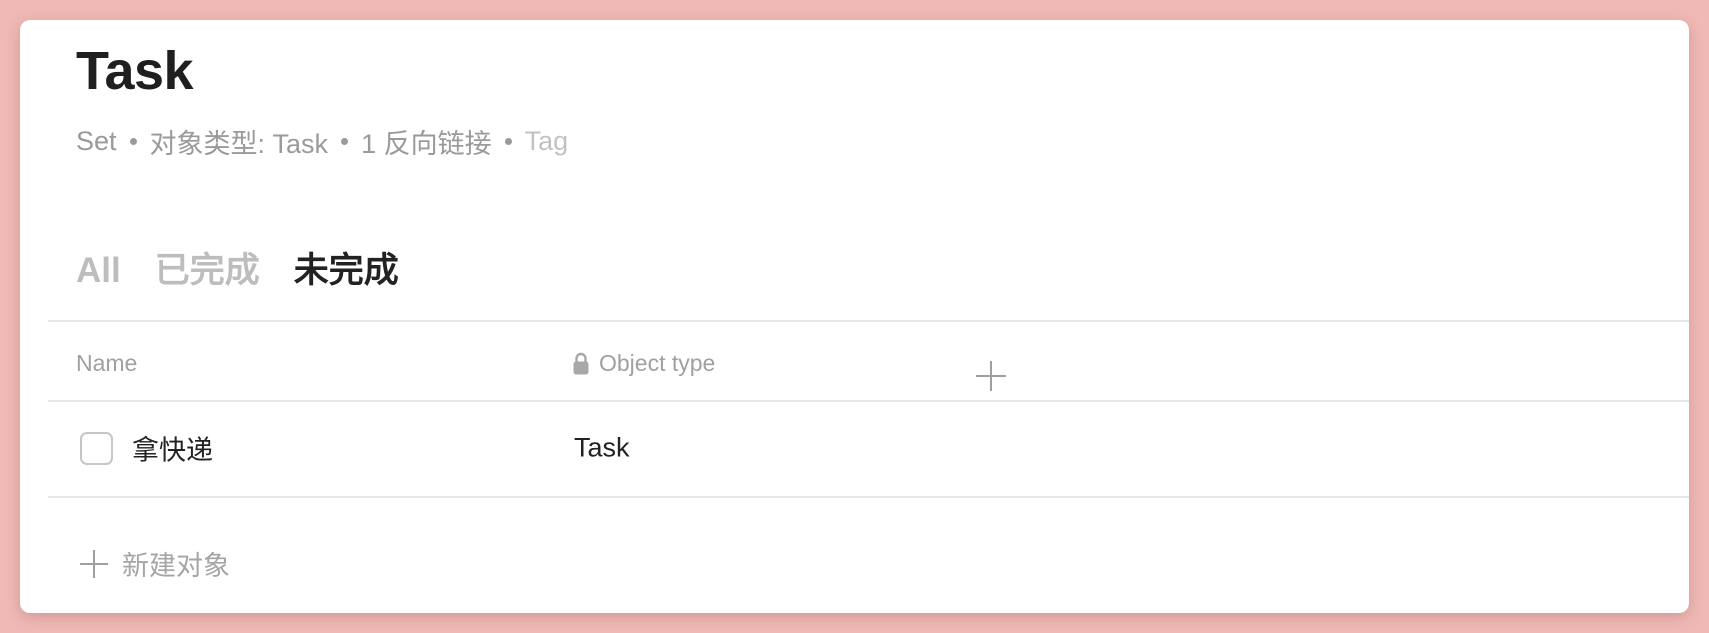 Image resolution: width=1709 pixels, height=633 pixels. What do you see at coordinates (346, 267) in the screenshot?
I see `tab-incomplete: 未完成` at bounding box center [346, 267].